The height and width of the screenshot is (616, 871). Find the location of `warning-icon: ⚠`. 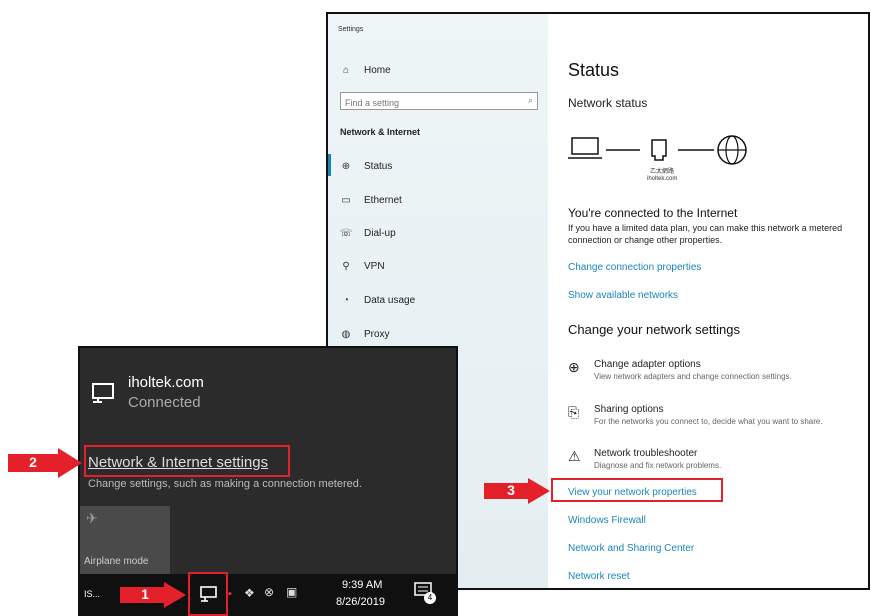

warning-icon: ⚠ is located at coordinates (574, 456).